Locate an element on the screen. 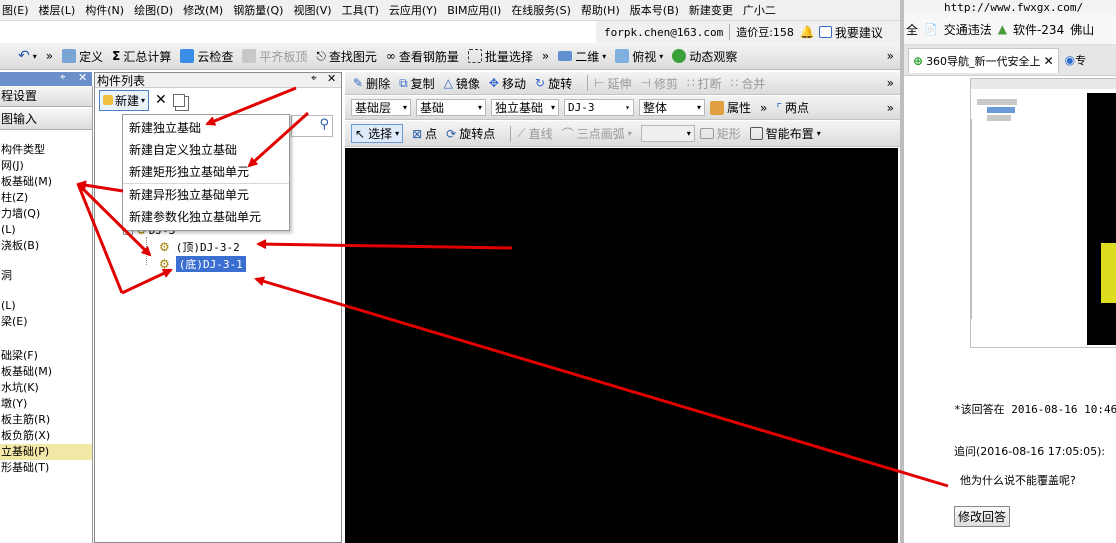  nav-item: 墩(Y) is located at coordinates (46, 404).